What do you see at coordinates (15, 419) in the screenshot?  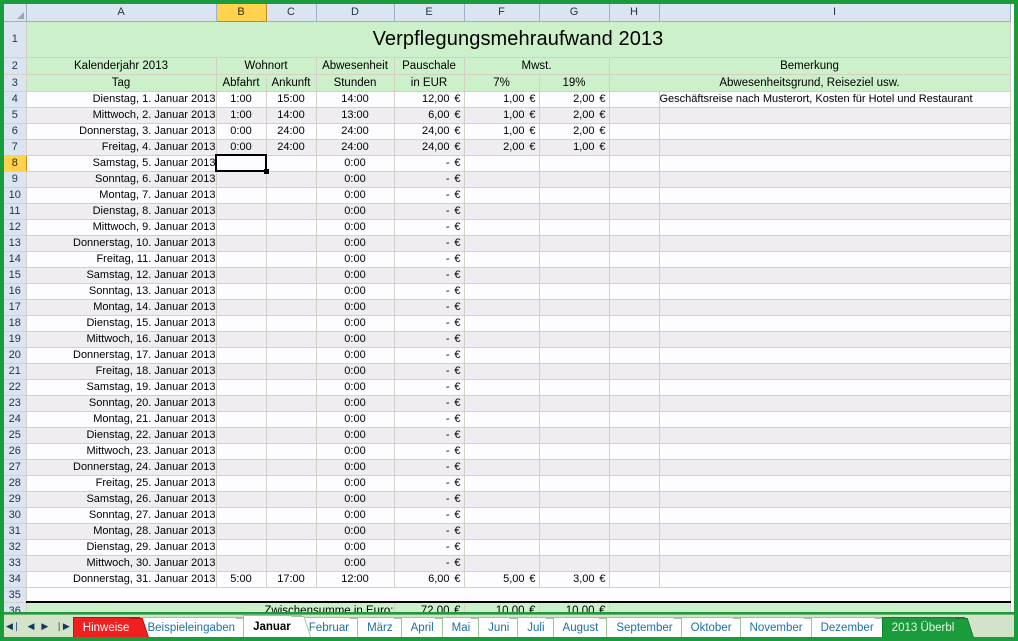 I see `row-header-24: 24` at bounding box center [15, 419].